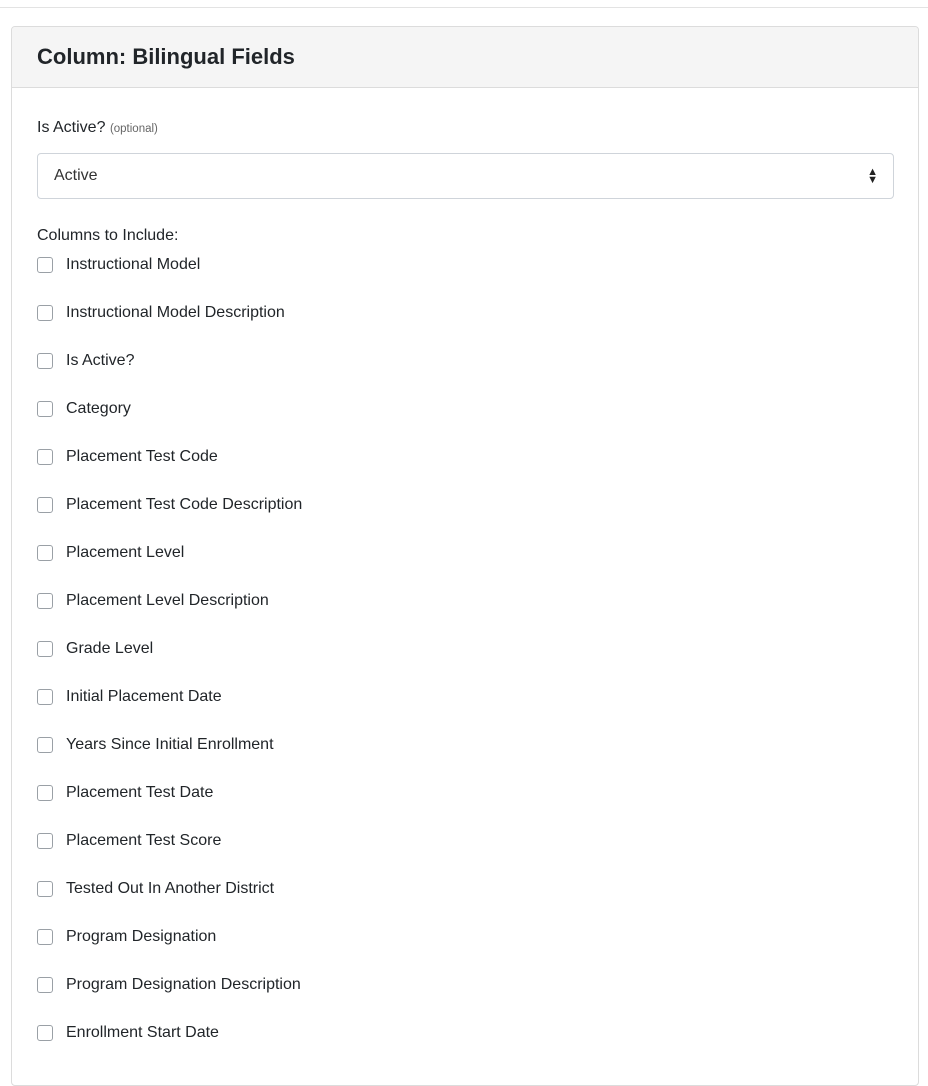 The width and height of the screenshot is (928, 1086). What do you see at coordinates (465, 711) in the screenshot?
I see `column-option: Initial Placement Date` at bounding box center [465, 711].